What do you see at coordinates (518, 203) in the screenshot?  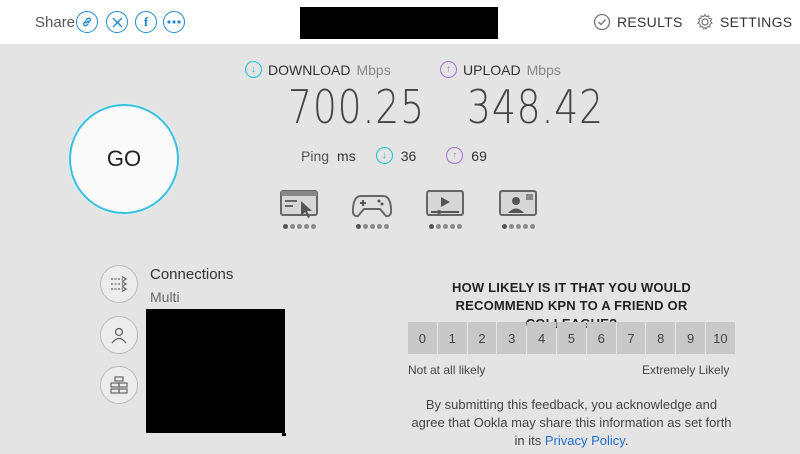 I see `video-call-icon` at bounding box center [518, 203].